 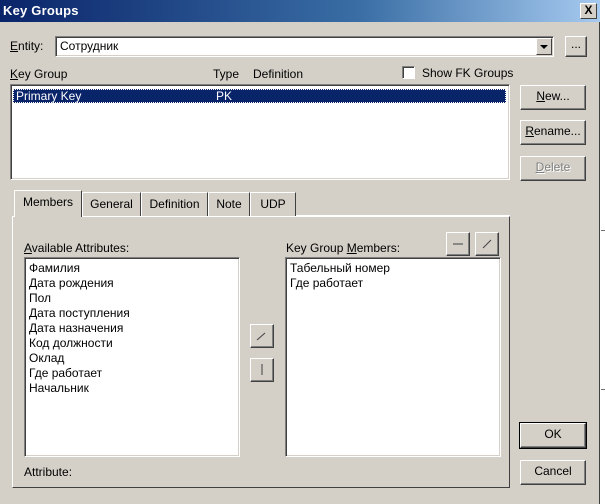 What do you see at coordinates (77, 268) in the screenshot?
I see `available-attribute-item: Фамилия` at bounding box center [77, 268].